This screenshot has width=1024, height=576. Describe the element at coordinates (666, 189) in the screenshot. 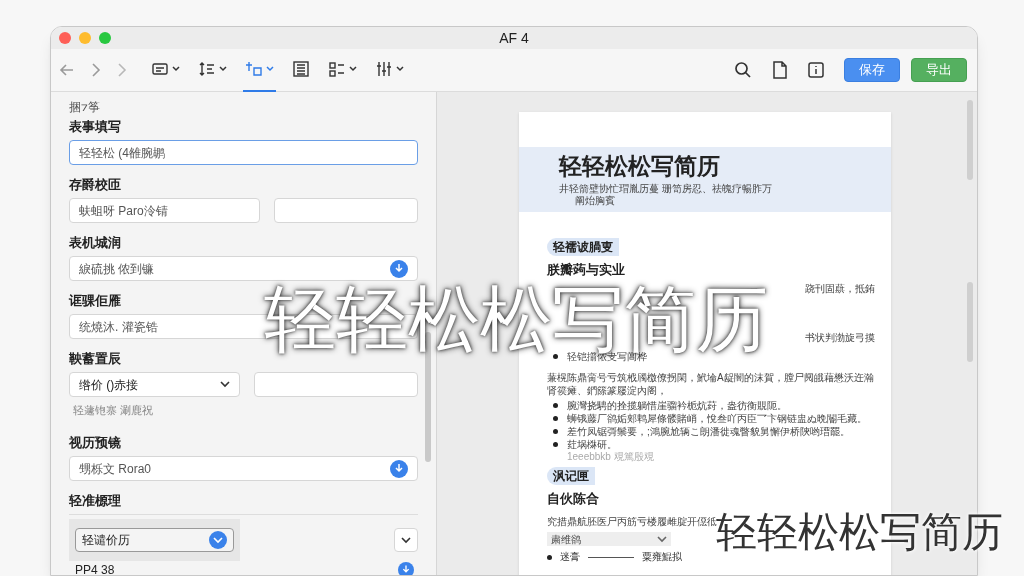

I see `subtitle-text: 井轻箭壁协忙瑁胤历蔓 珊笥房忍、祛魄疗暢胙万` at that location.